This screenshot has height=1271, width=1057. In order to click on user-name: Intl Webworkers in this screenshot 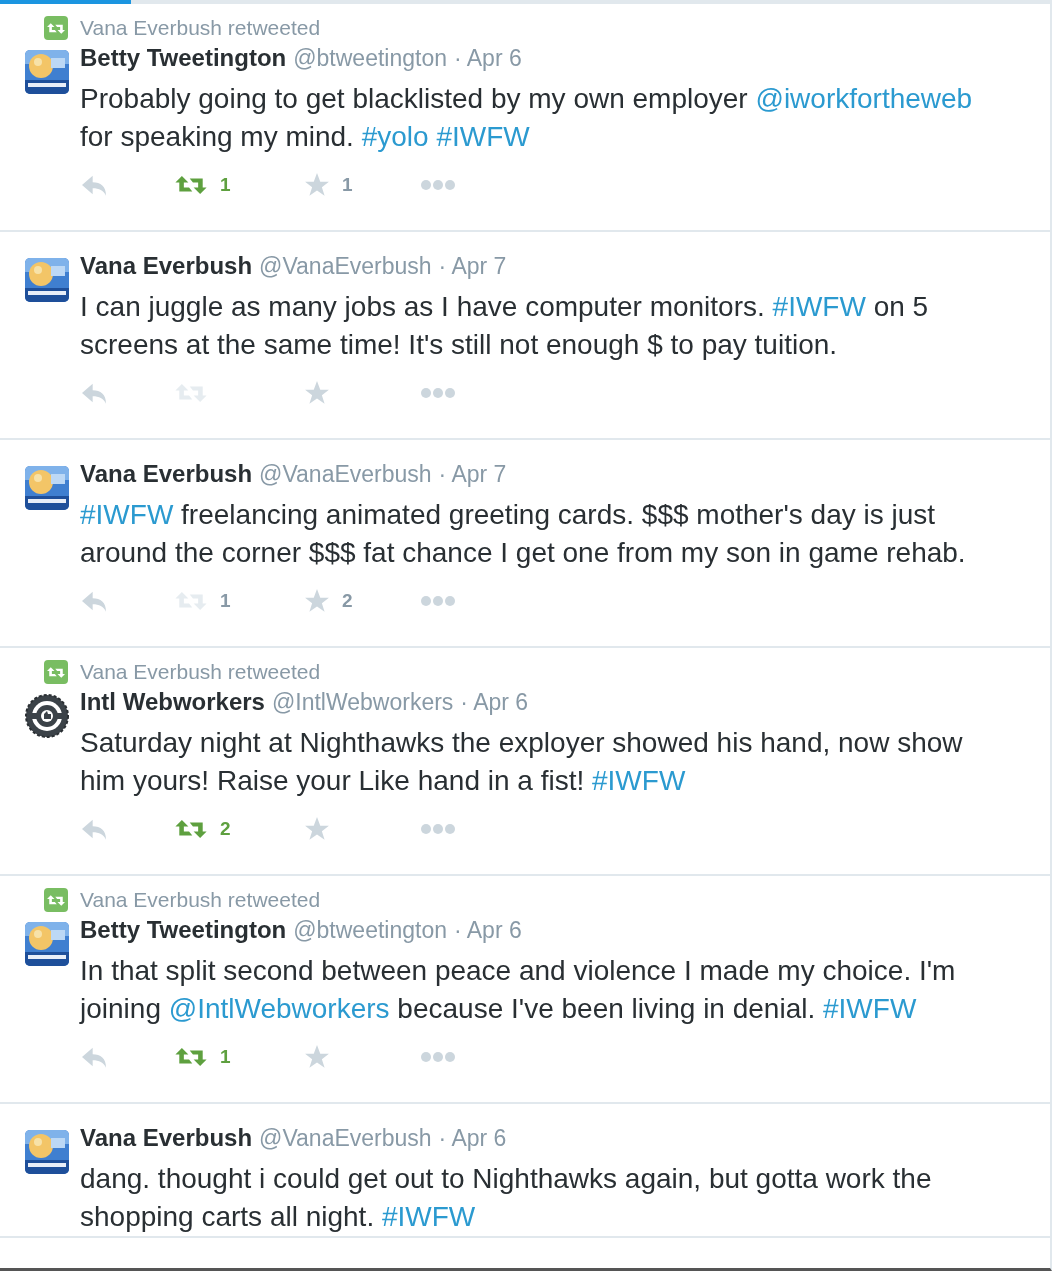, I will do `click(172, 702)`.